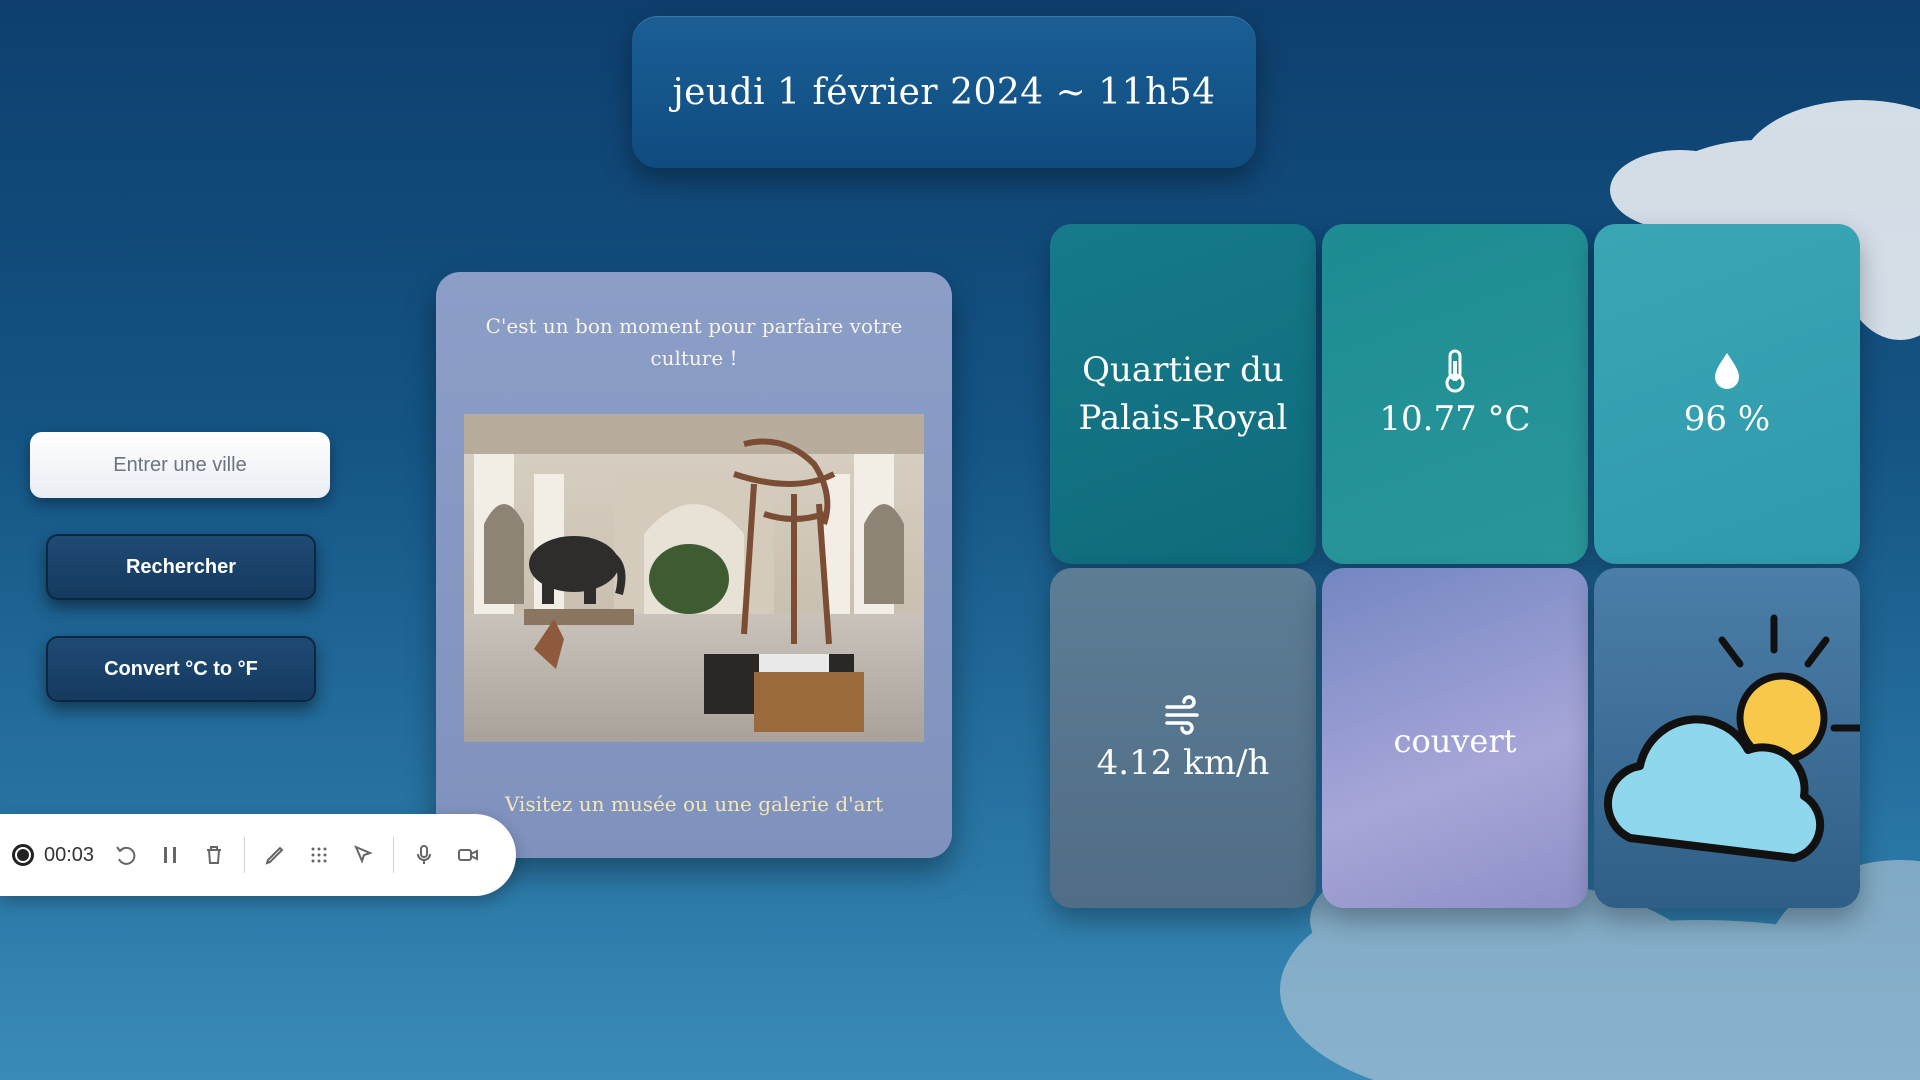 The image size is (1920, 1080). I want to click on trash-icon, so click(214, 855).